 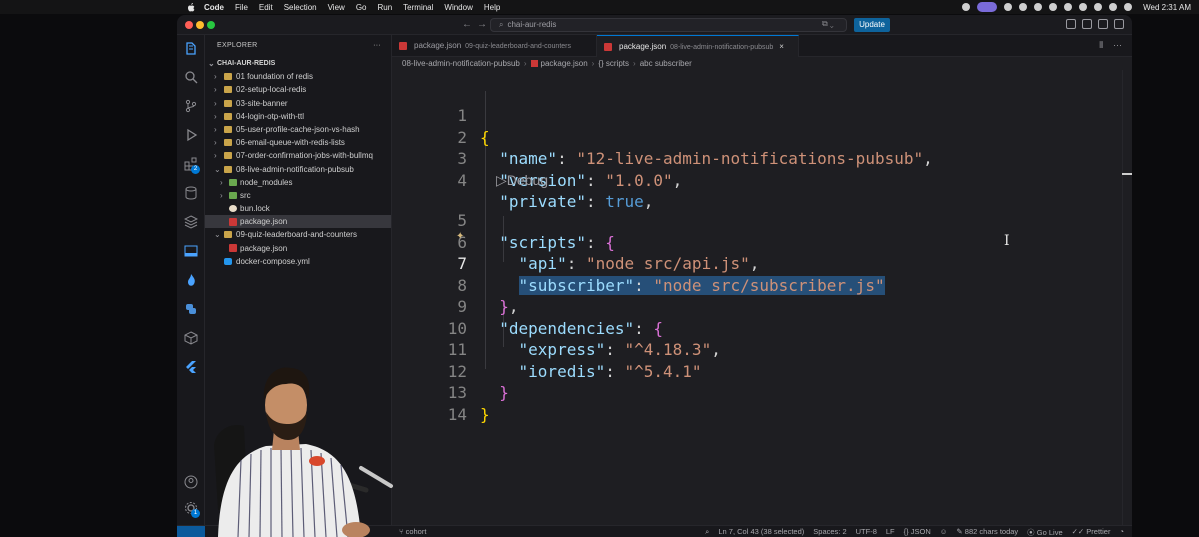 What do you see at coordinates (1076, 7) in the screenshot?
I see `menu-bar-status-area: Wed 2:31 AM` at bounding box center [1076, 7].